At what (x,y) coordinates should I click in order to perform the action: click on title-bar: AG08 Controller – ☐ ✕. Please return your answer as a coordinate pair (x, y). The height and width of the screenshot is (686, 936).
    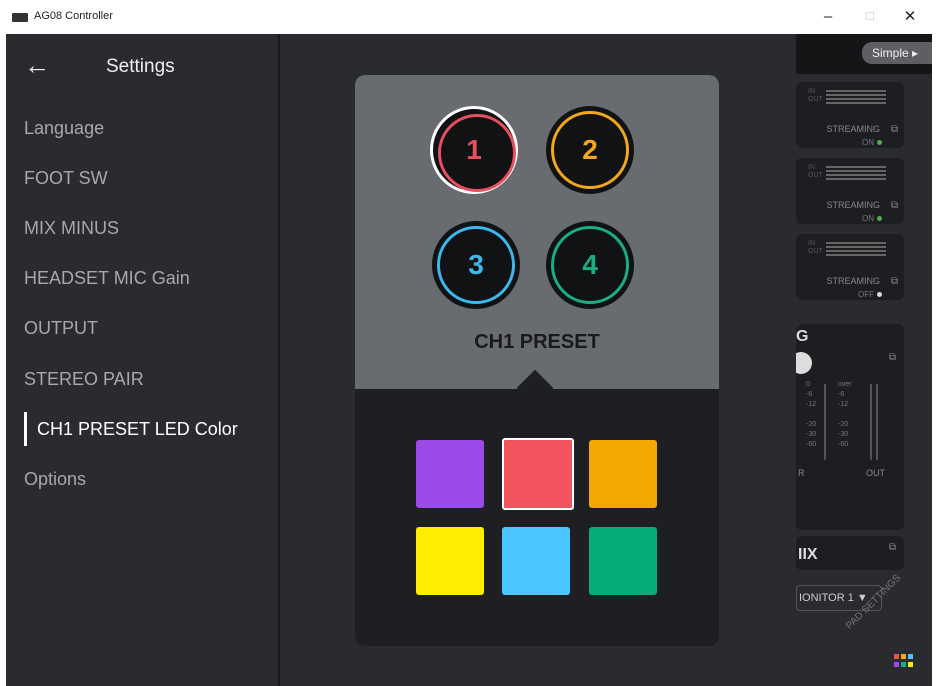
    Looking at the image, I should click on (468, 17).